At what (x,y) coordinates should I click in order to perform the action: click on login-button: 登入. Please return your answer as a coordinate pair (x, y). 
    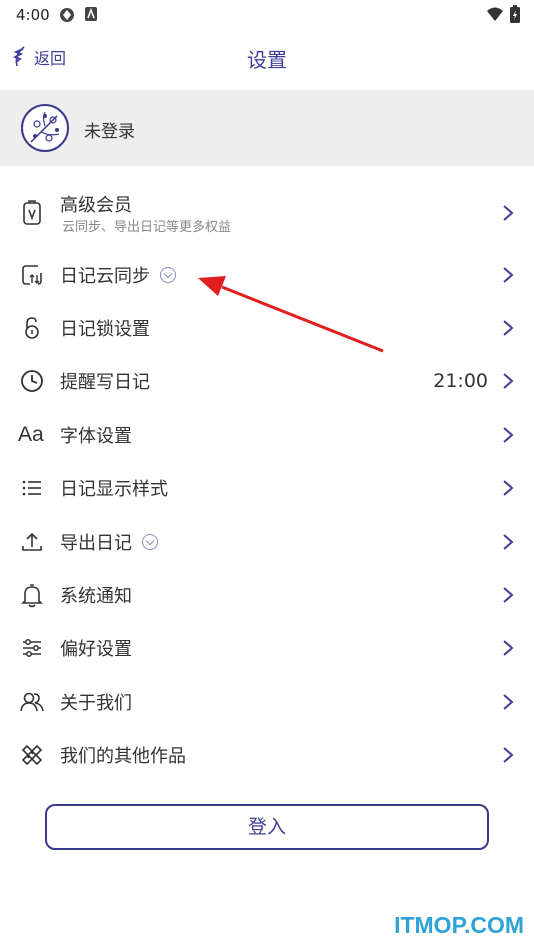
    Looking at the image, I should click on (267, 827).